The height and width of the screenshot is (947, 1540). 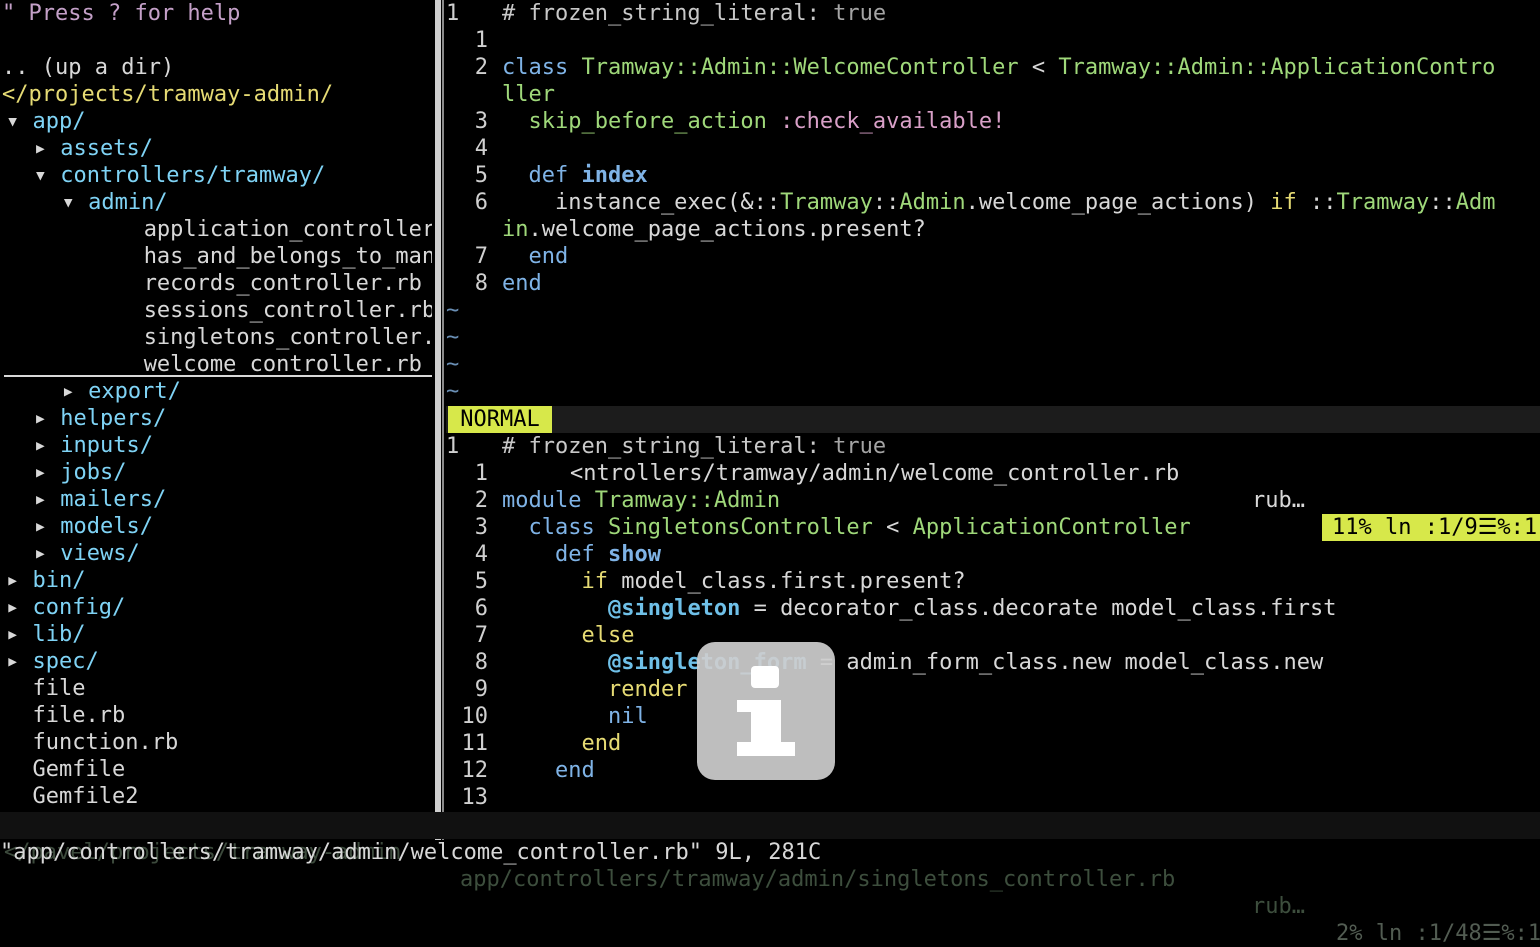 What do you see at coordinates (92, 742) in the screenshot?
I see `tree-file-item: function.rb` at bounding box center [92, 742].